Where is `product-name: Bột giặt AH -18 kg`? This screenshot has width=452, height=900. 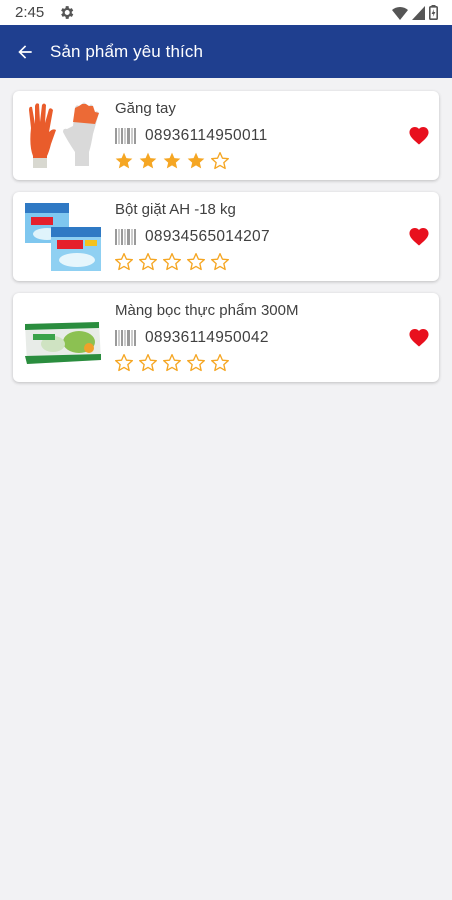 product-name: Bột giặt AH -18 kg is located at coordinates (175, 209).